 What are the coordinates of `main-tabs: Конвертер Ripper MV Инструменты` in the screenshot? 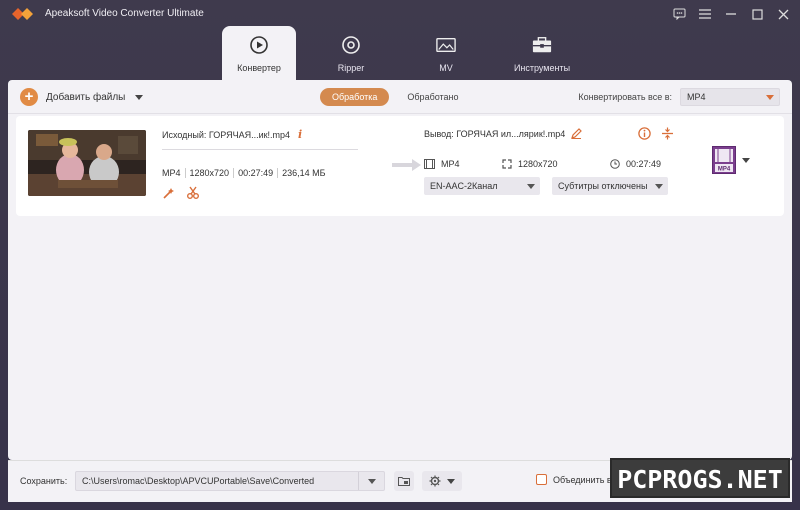 It's located at (410, 53).